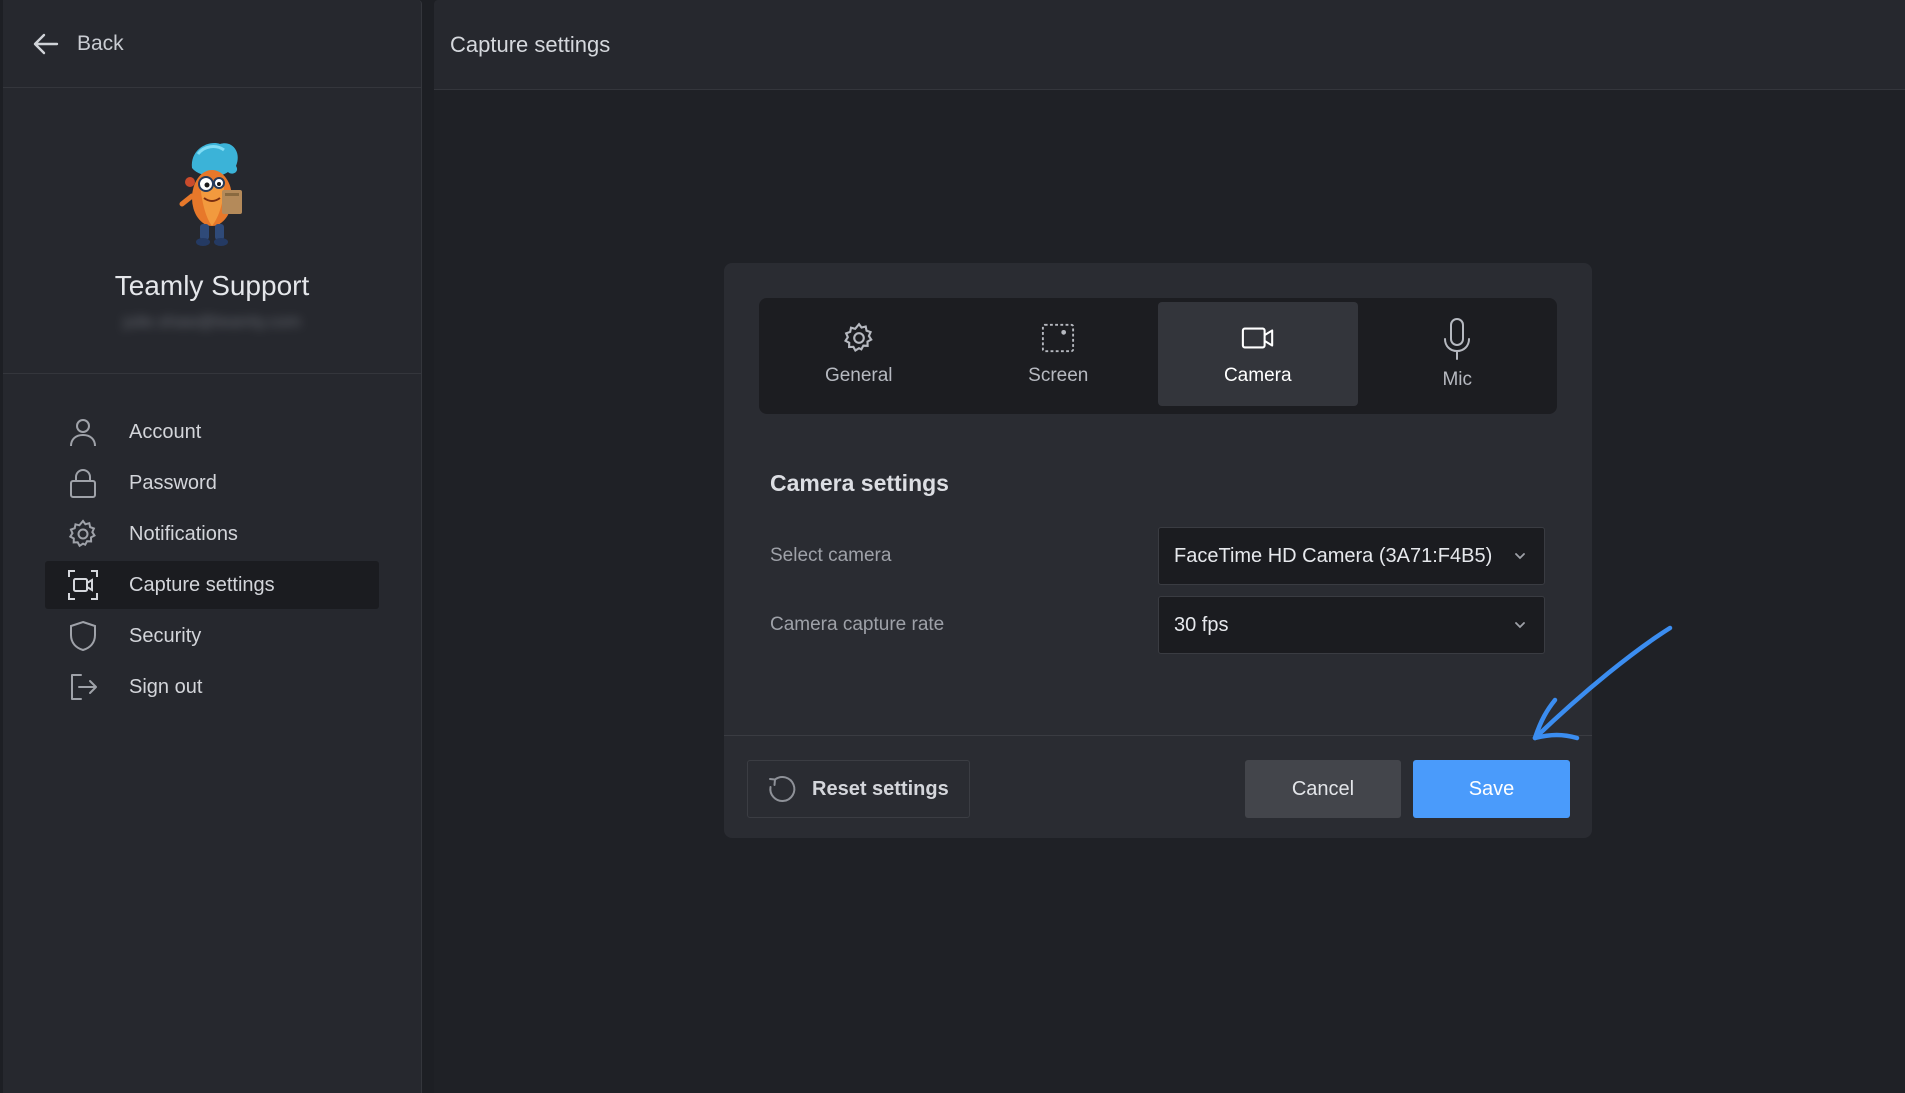  I want to click on chevron-down-icon, so click(1520, 556).